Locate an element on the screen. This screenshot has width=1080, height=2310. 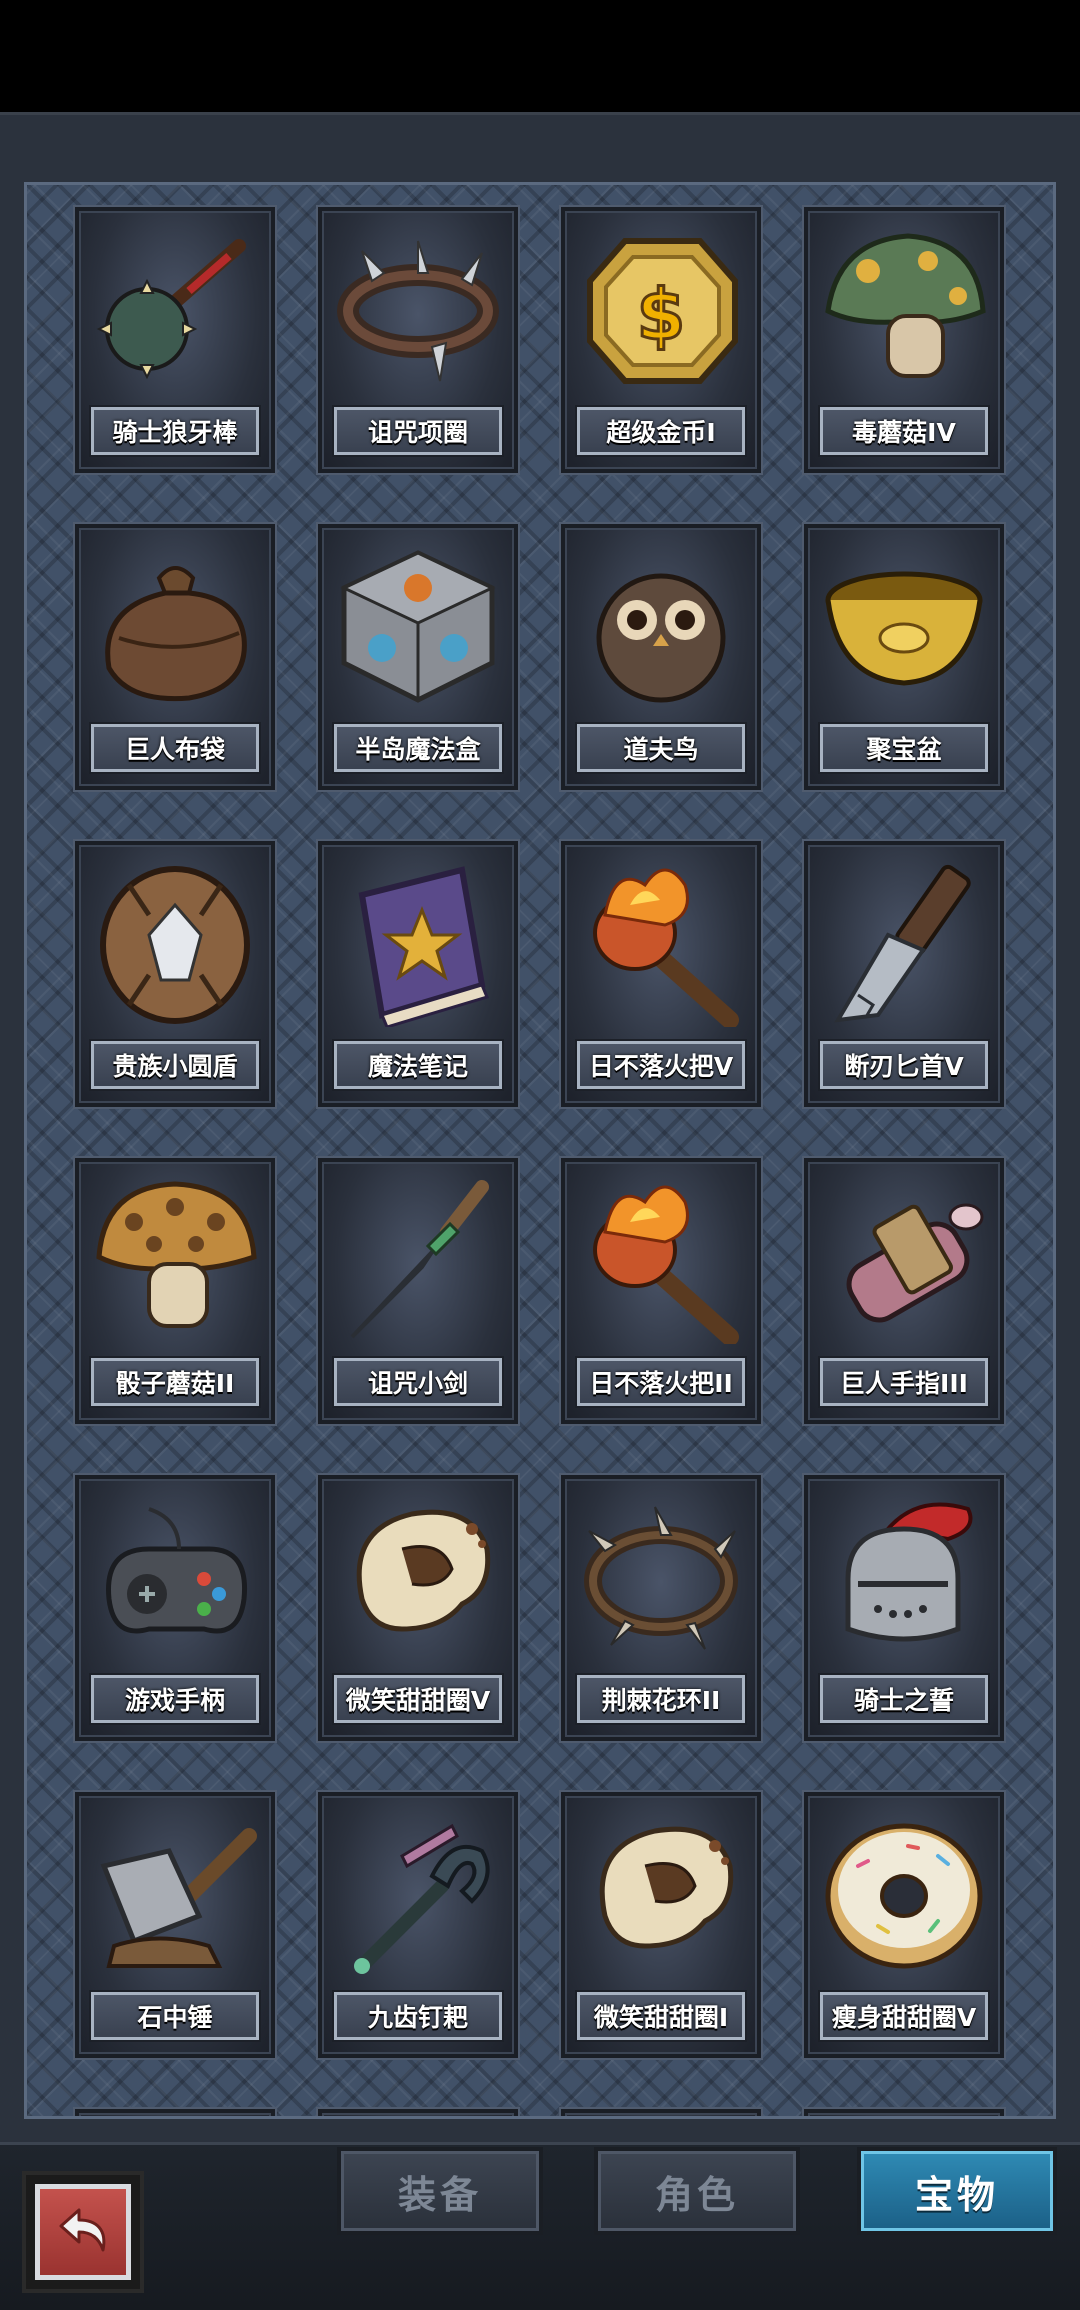
treasure-card: 游戏手柄 is located at coordinates (175, 1608).